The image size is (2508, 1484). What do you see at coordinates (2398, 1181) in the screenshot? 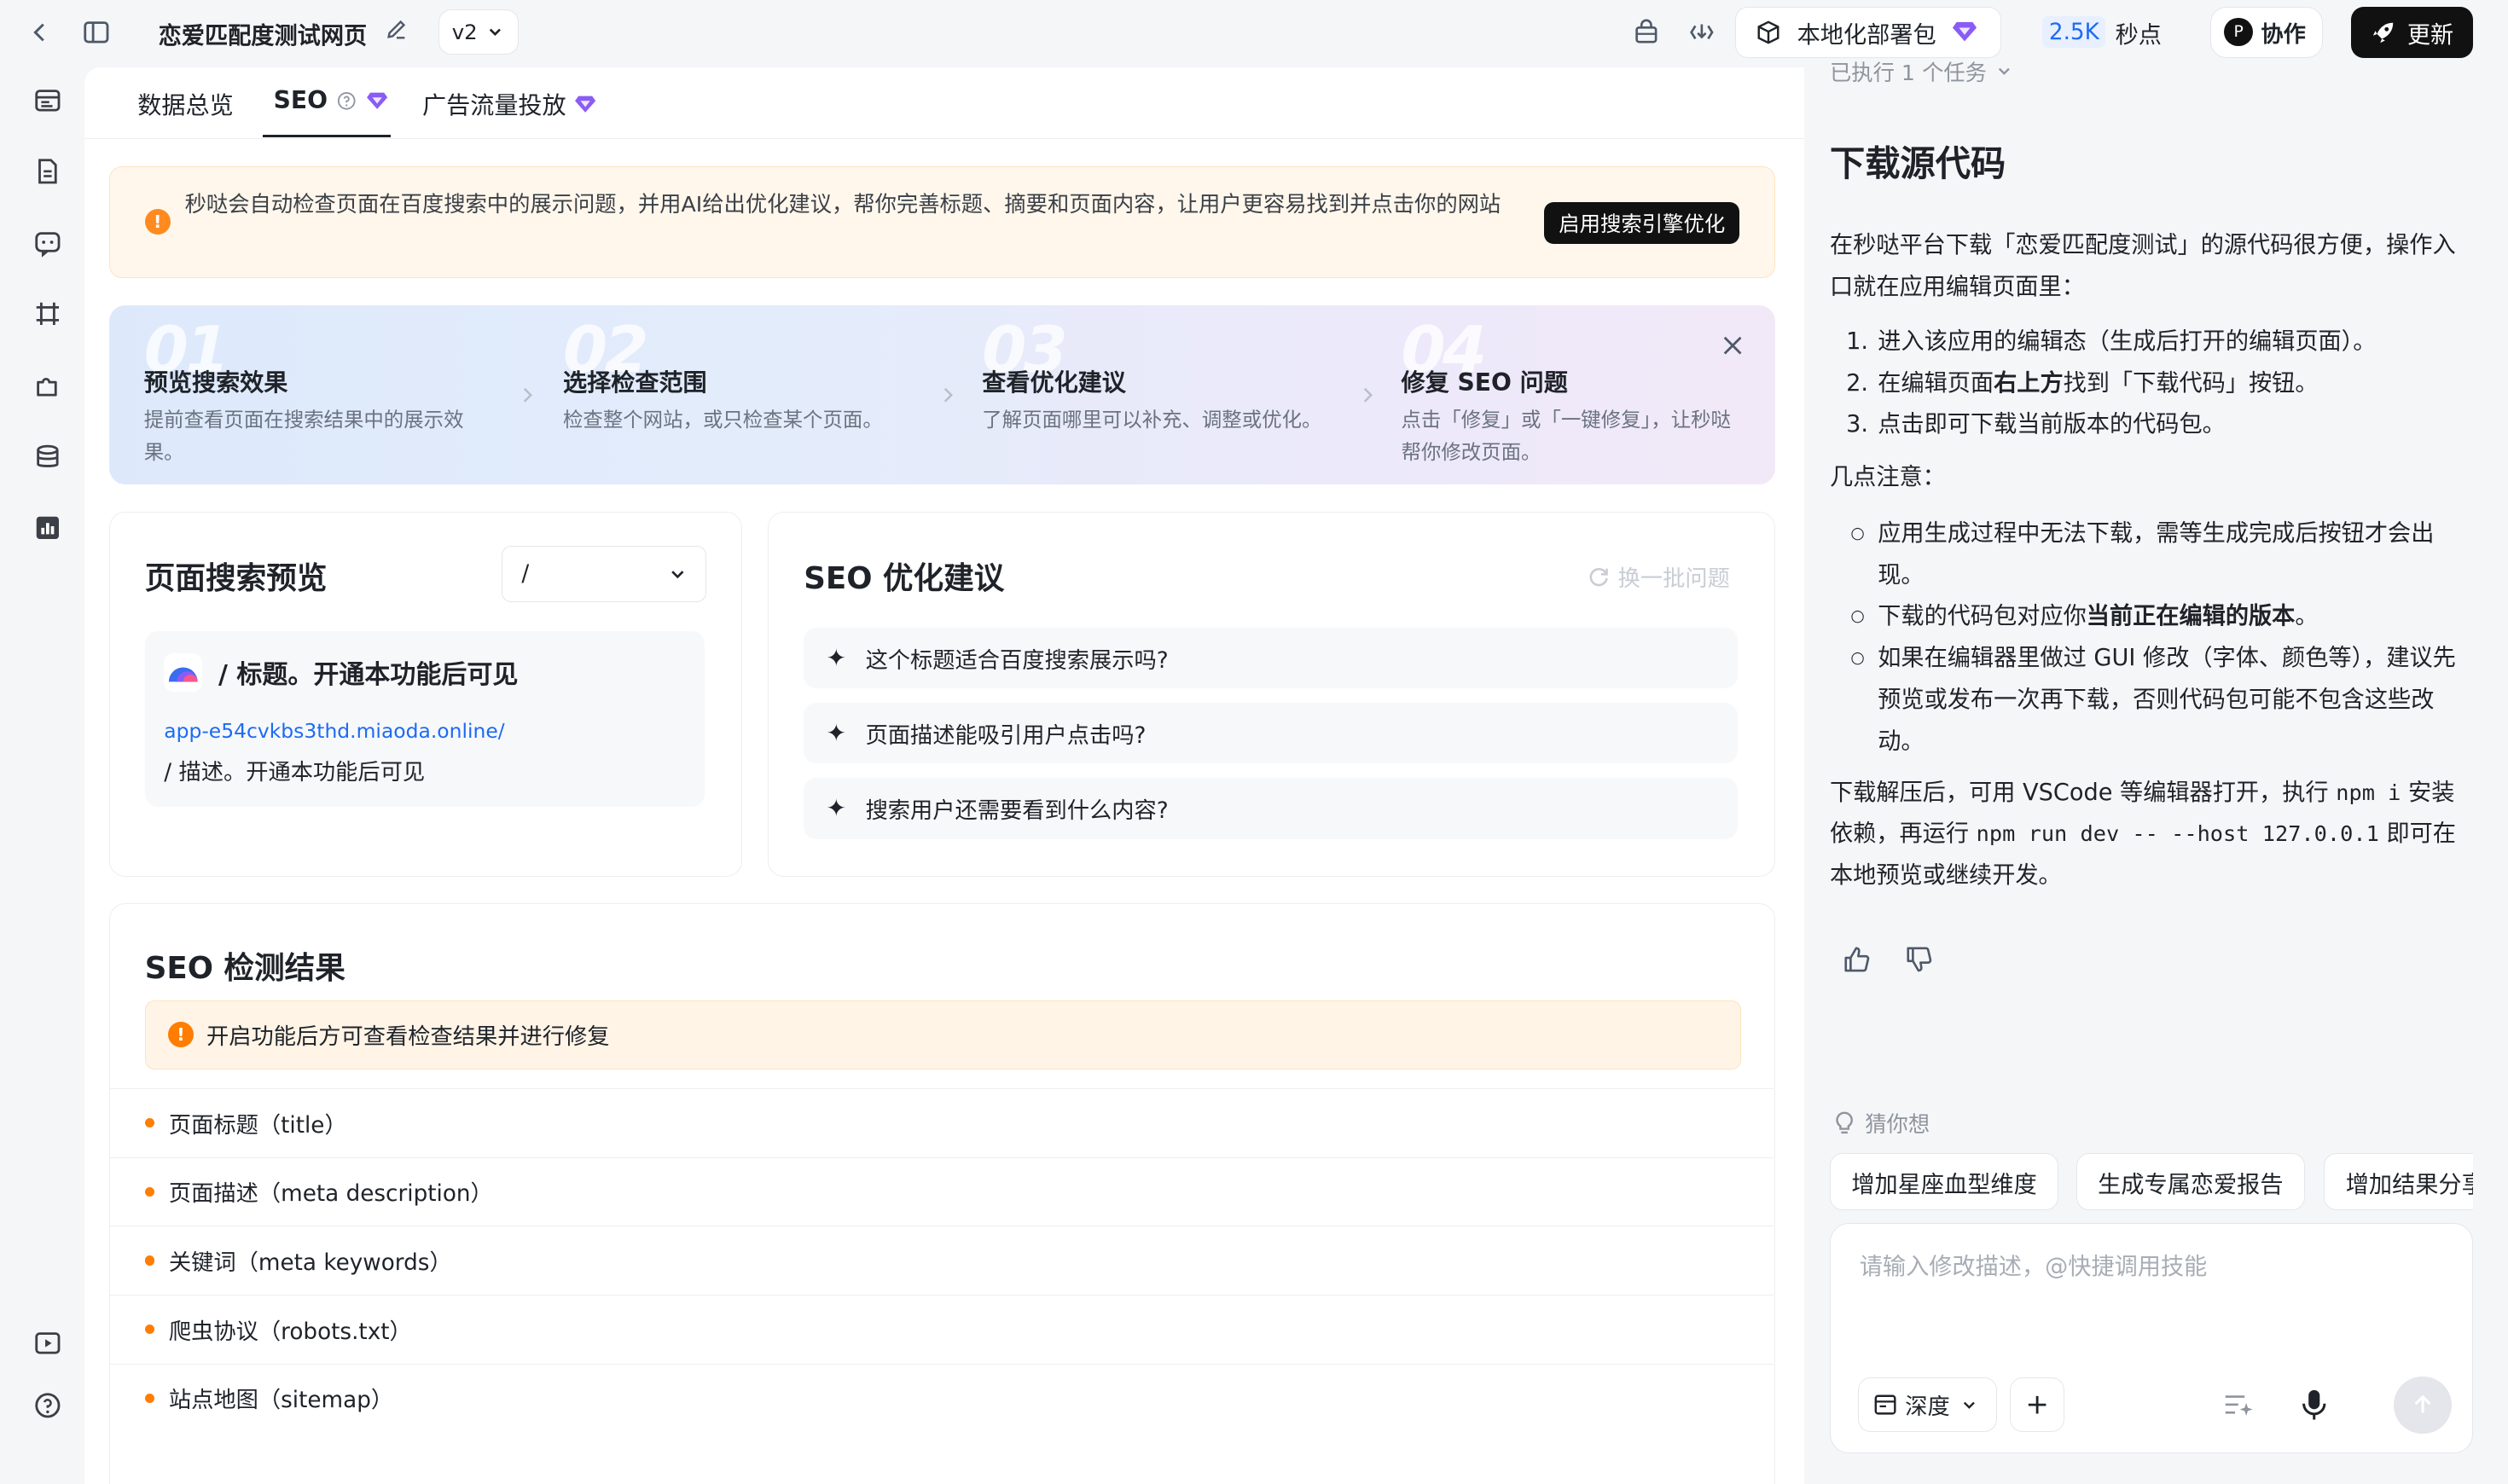
I see `suggestion-chip: 增加结果分享` at bounding box center [2398, 1181].